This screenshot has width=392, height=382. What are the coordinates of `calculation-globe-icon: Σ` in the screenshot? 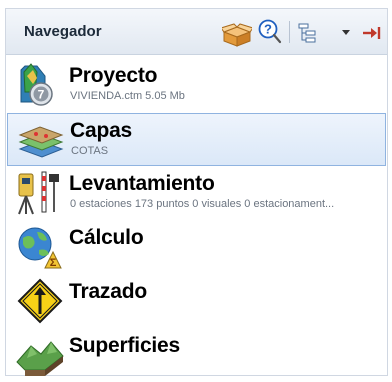 It's located at (40, 247).